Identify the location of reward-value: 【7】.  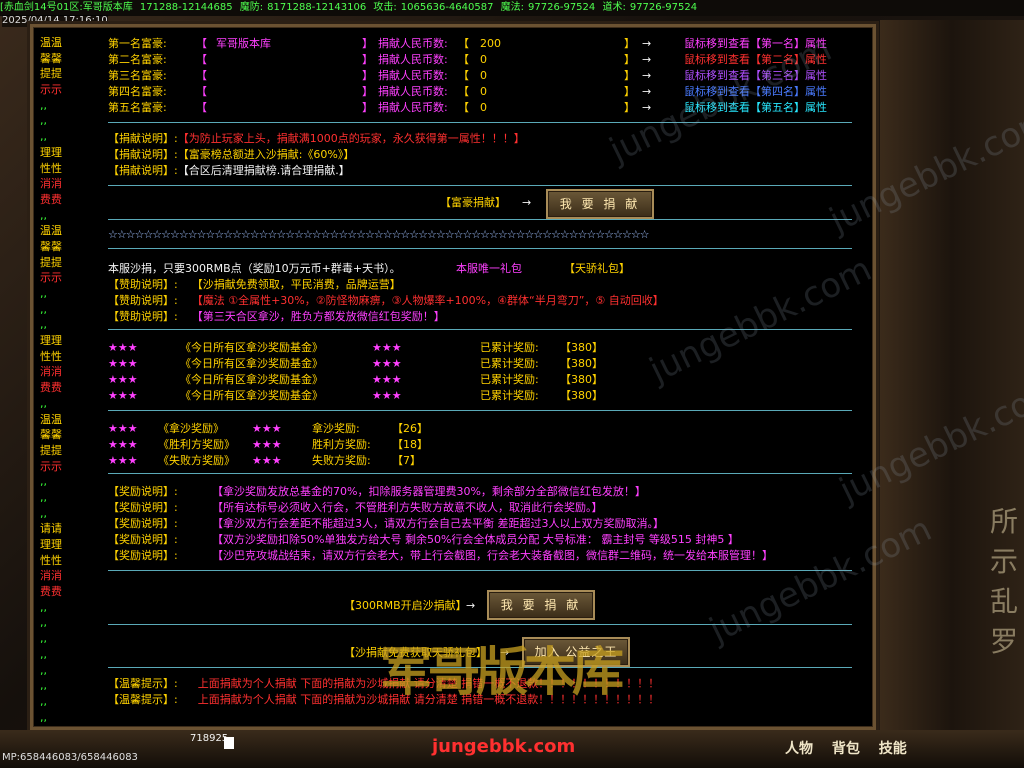
(406, 460).